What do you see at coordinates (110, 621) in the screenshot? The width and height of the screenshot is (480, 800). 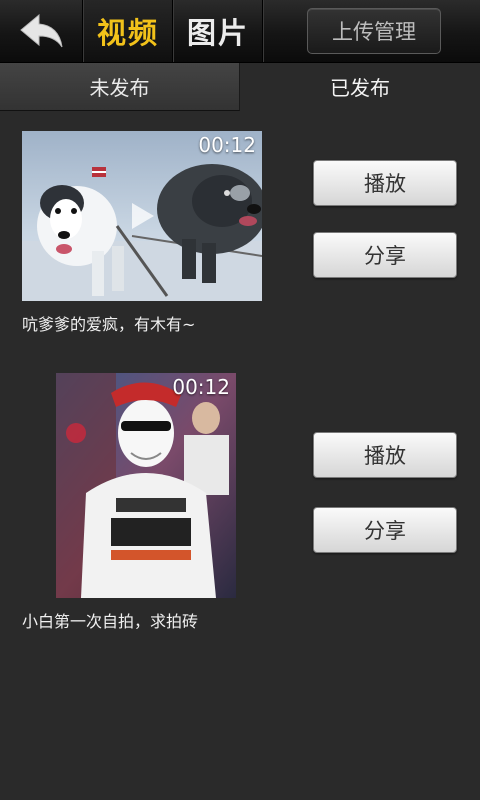 I see `video-caption: 小白第一次自拍，求拍砖` at bounding box center [110, 621].